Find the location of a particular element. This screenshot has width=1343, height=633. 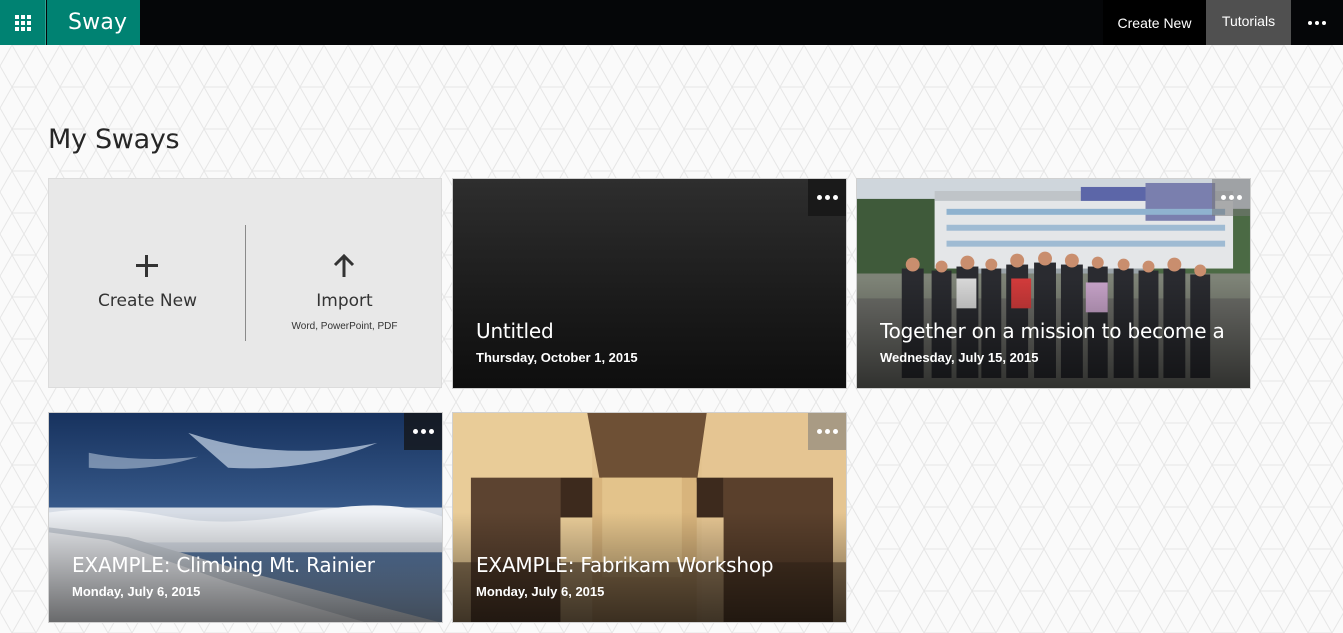

app-launcher-button is located at coordinates (23, 22).